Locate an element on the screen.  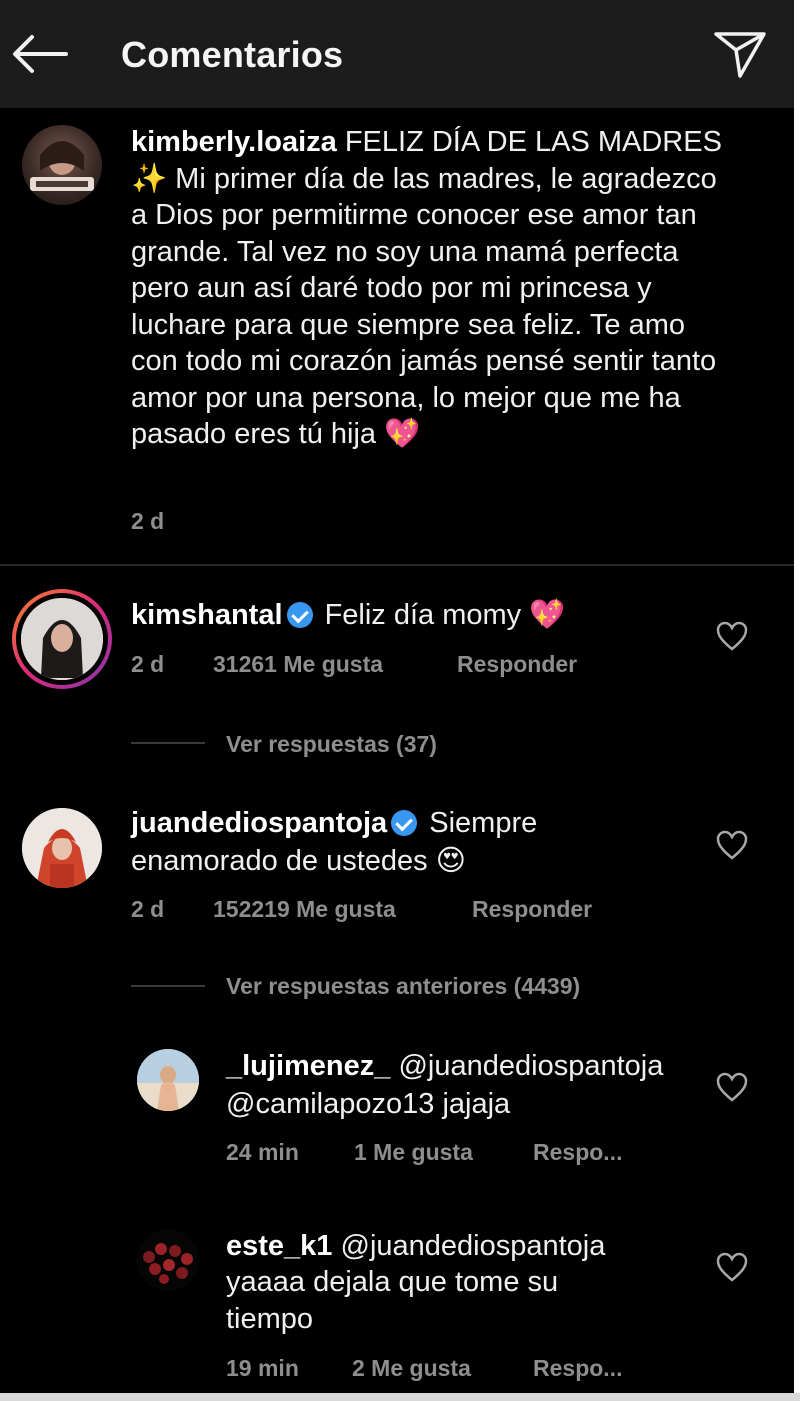
comment-body: Feliz día momy 💖 is located at coordinates (445, 615).